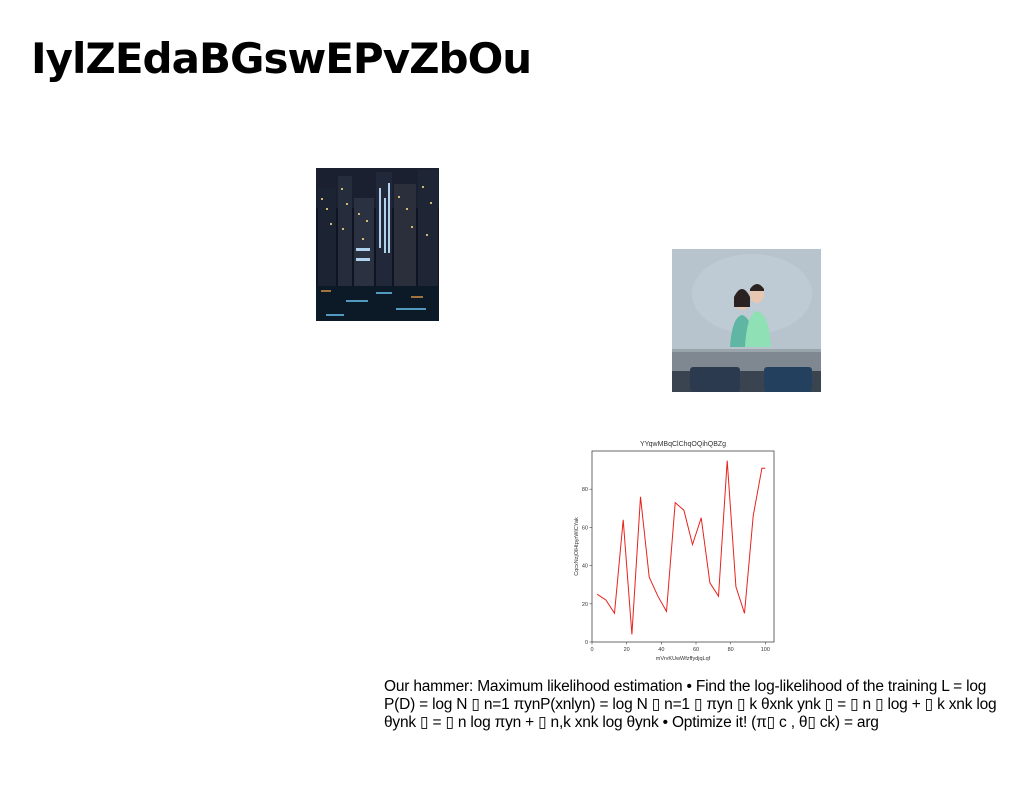  I want to click on series-line, so click(681, 547).